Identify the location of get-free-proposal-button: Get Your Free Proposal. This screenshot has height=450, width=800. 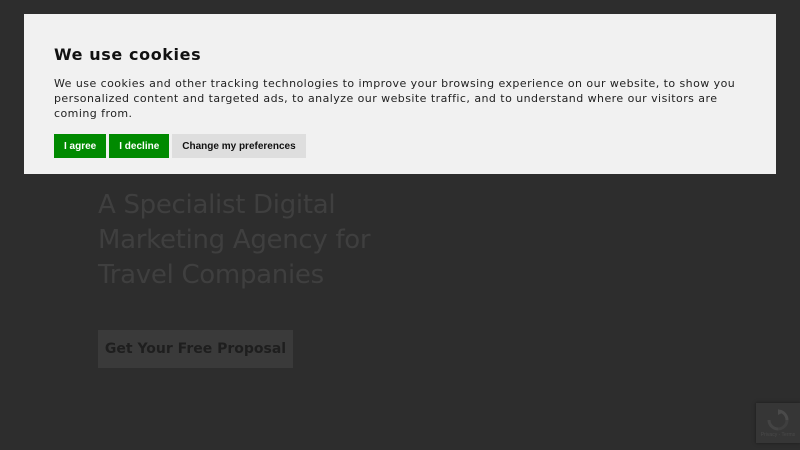
(195, 349).